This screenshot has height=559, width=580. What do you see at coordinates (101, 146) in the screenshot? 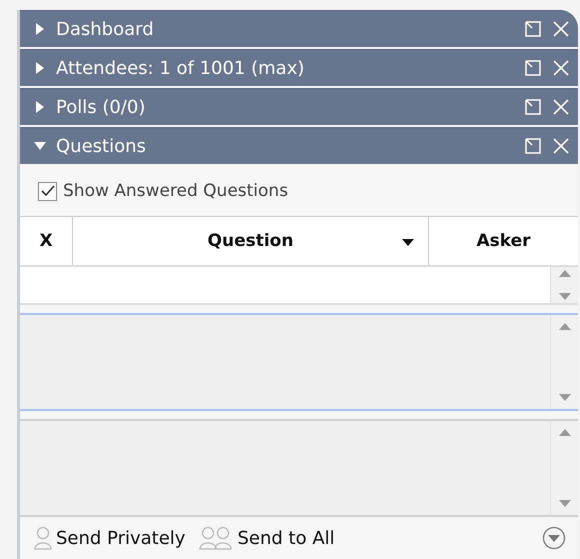
I see `section-title: Questions` at bounding box center [101, 146].